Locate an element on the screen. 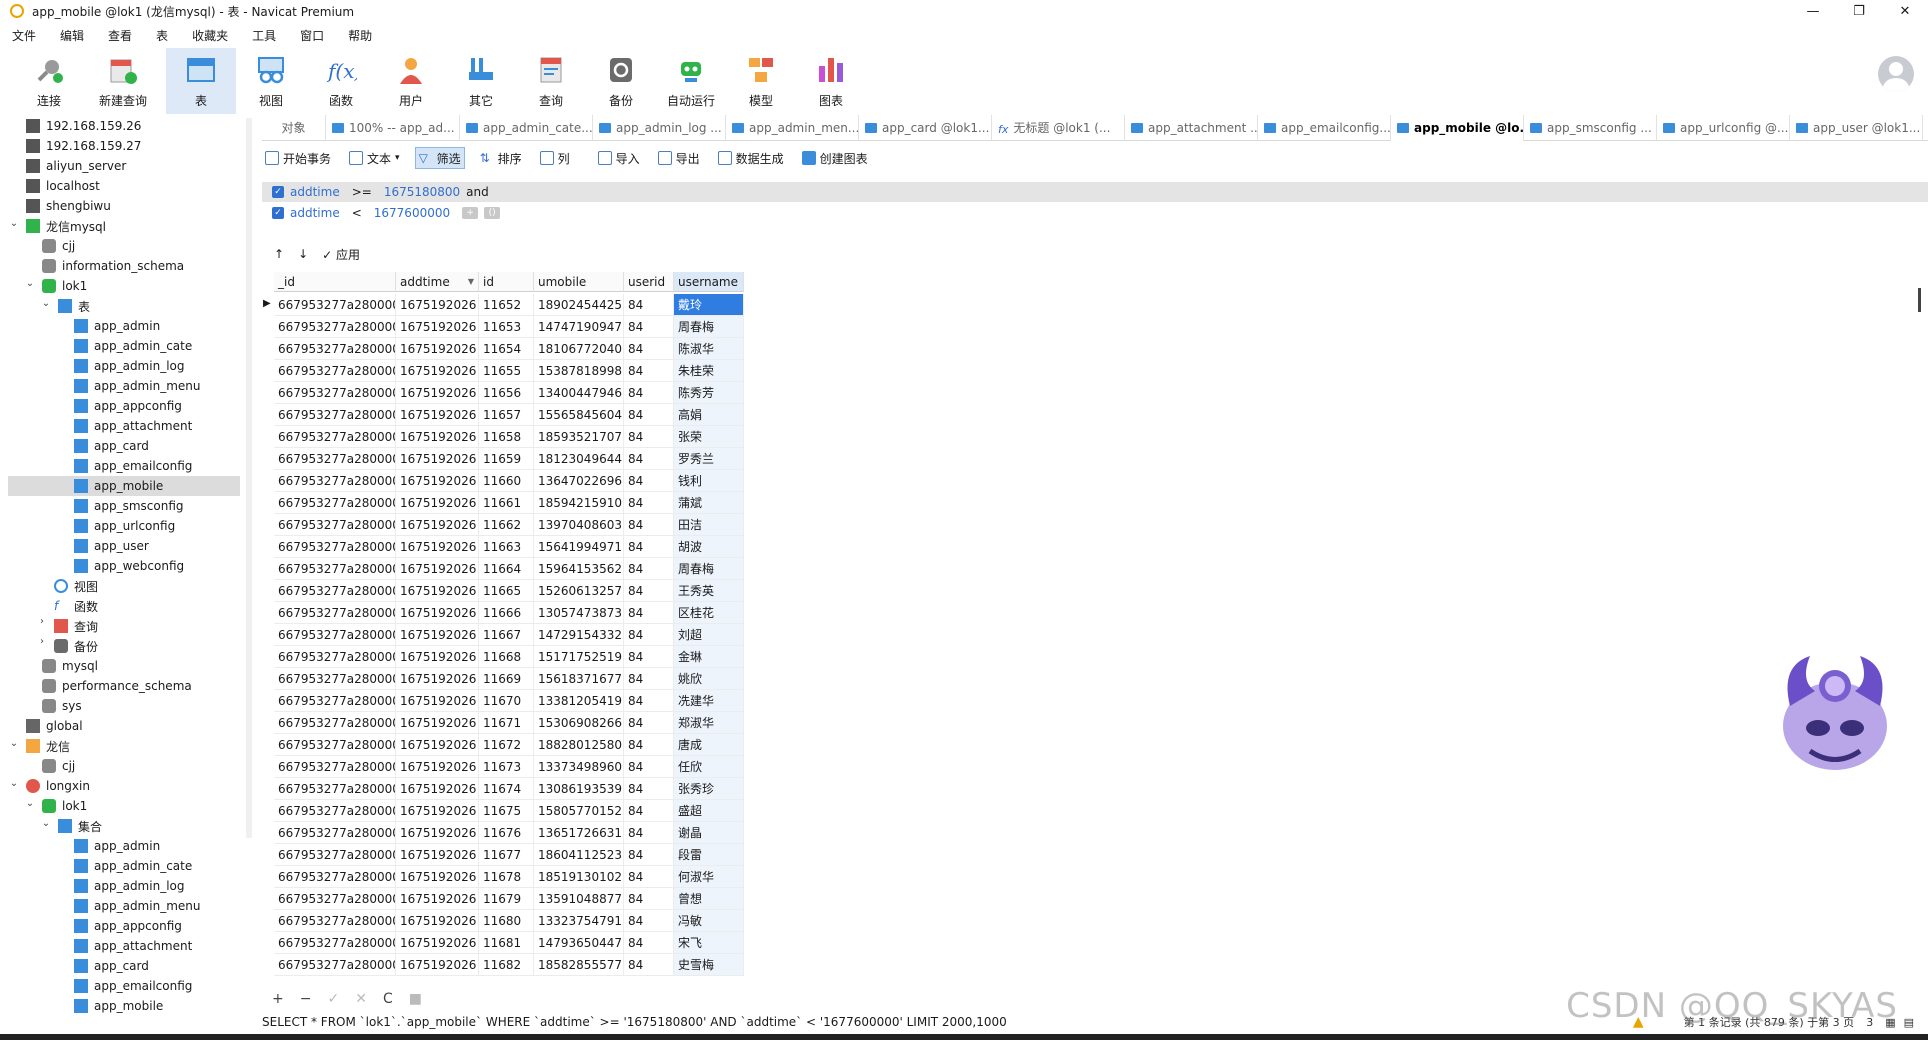  table-cell-umobile: 13373498960 is located at coordinates (579, 767).